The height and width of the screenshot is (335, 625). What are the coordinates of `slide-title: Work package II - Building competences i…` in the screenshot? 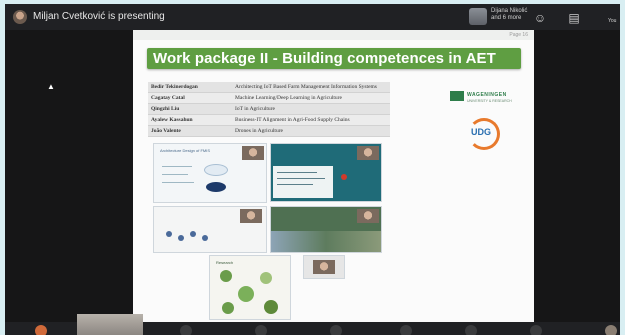 It's located at (324, 58).